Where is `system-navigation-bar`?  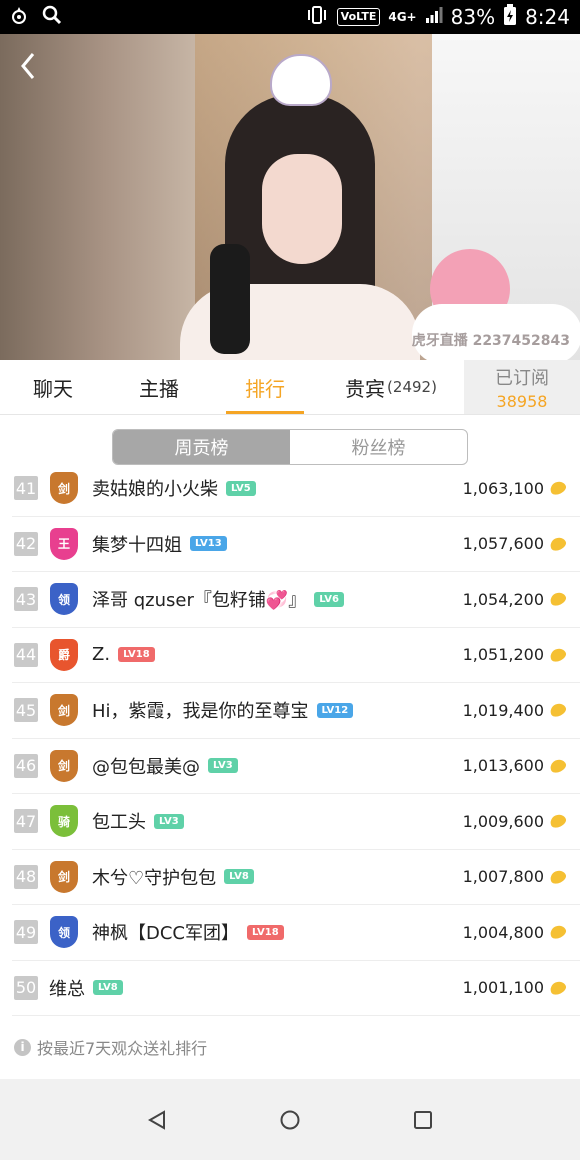 system-navigation-bar is located at coordinates (290, 1119).